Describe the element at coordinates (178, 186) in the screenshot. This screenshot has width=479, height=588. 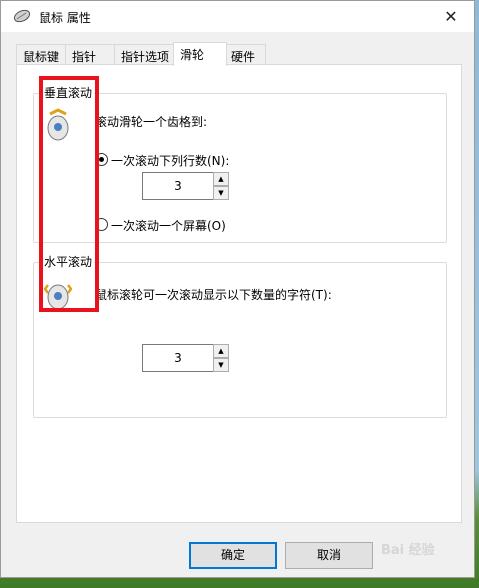
I see `lines-count-input: 3` at that location.